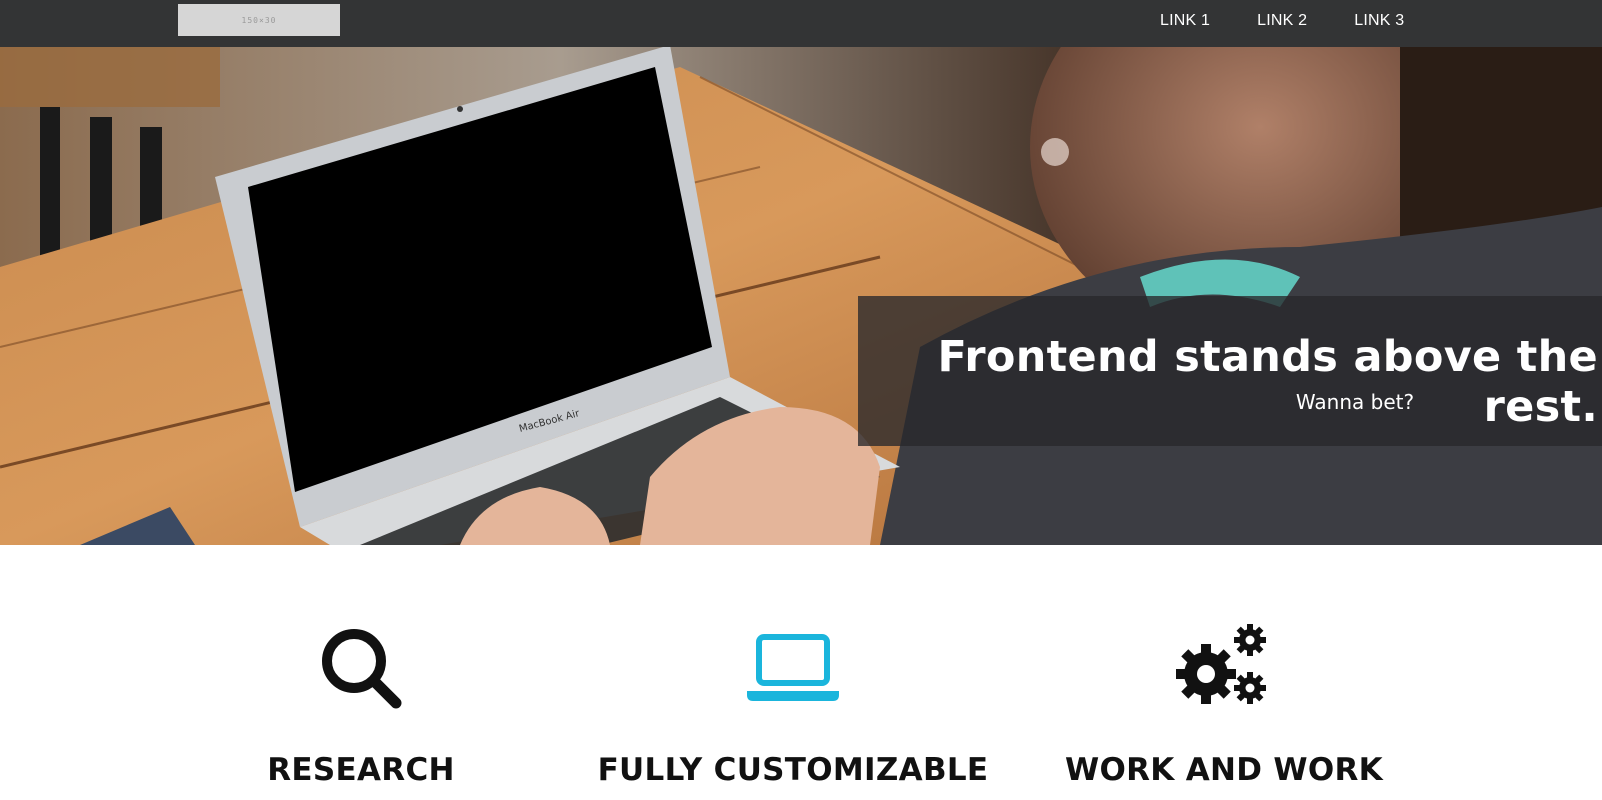  Describe the element at coordinates (793, 770) in the screenshot. I see `feature-label: FULLY CUSTOMIZABLE` at that location.